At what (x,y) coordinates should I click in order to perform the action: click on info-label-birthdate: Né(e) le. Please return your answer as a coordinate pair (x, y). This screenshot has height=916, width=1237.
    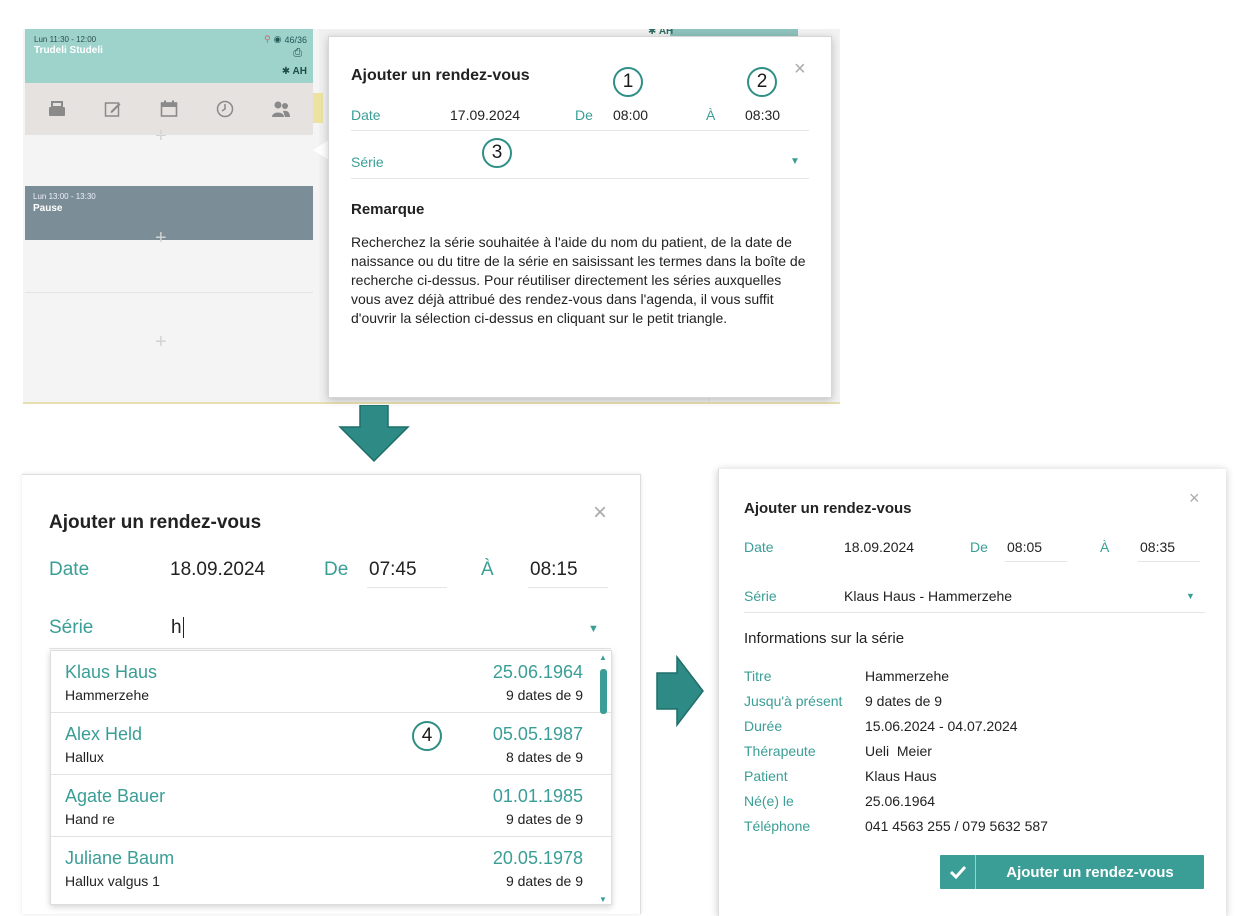
    Looking at the image, I should click on (769, 801).